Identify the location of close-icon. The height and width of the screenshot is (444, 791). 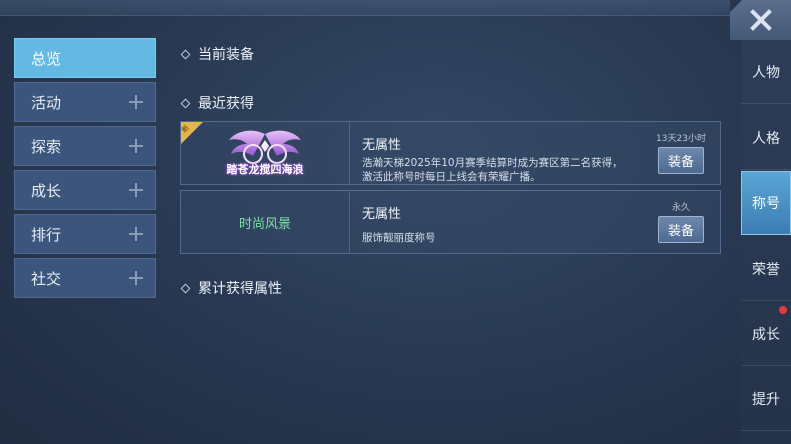
(760, 20).